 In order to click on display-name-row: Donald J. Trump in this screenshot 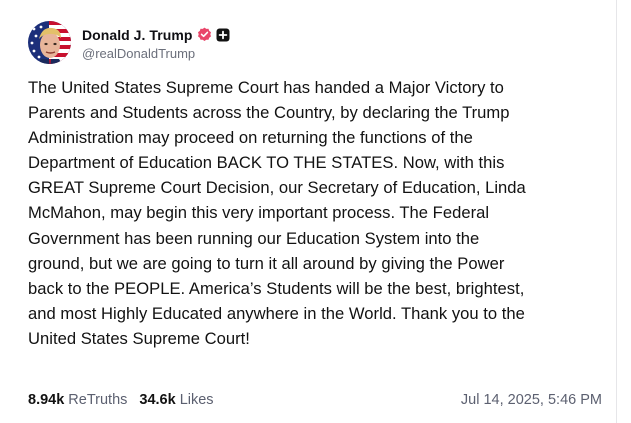, I will do `click(156, 35)`.